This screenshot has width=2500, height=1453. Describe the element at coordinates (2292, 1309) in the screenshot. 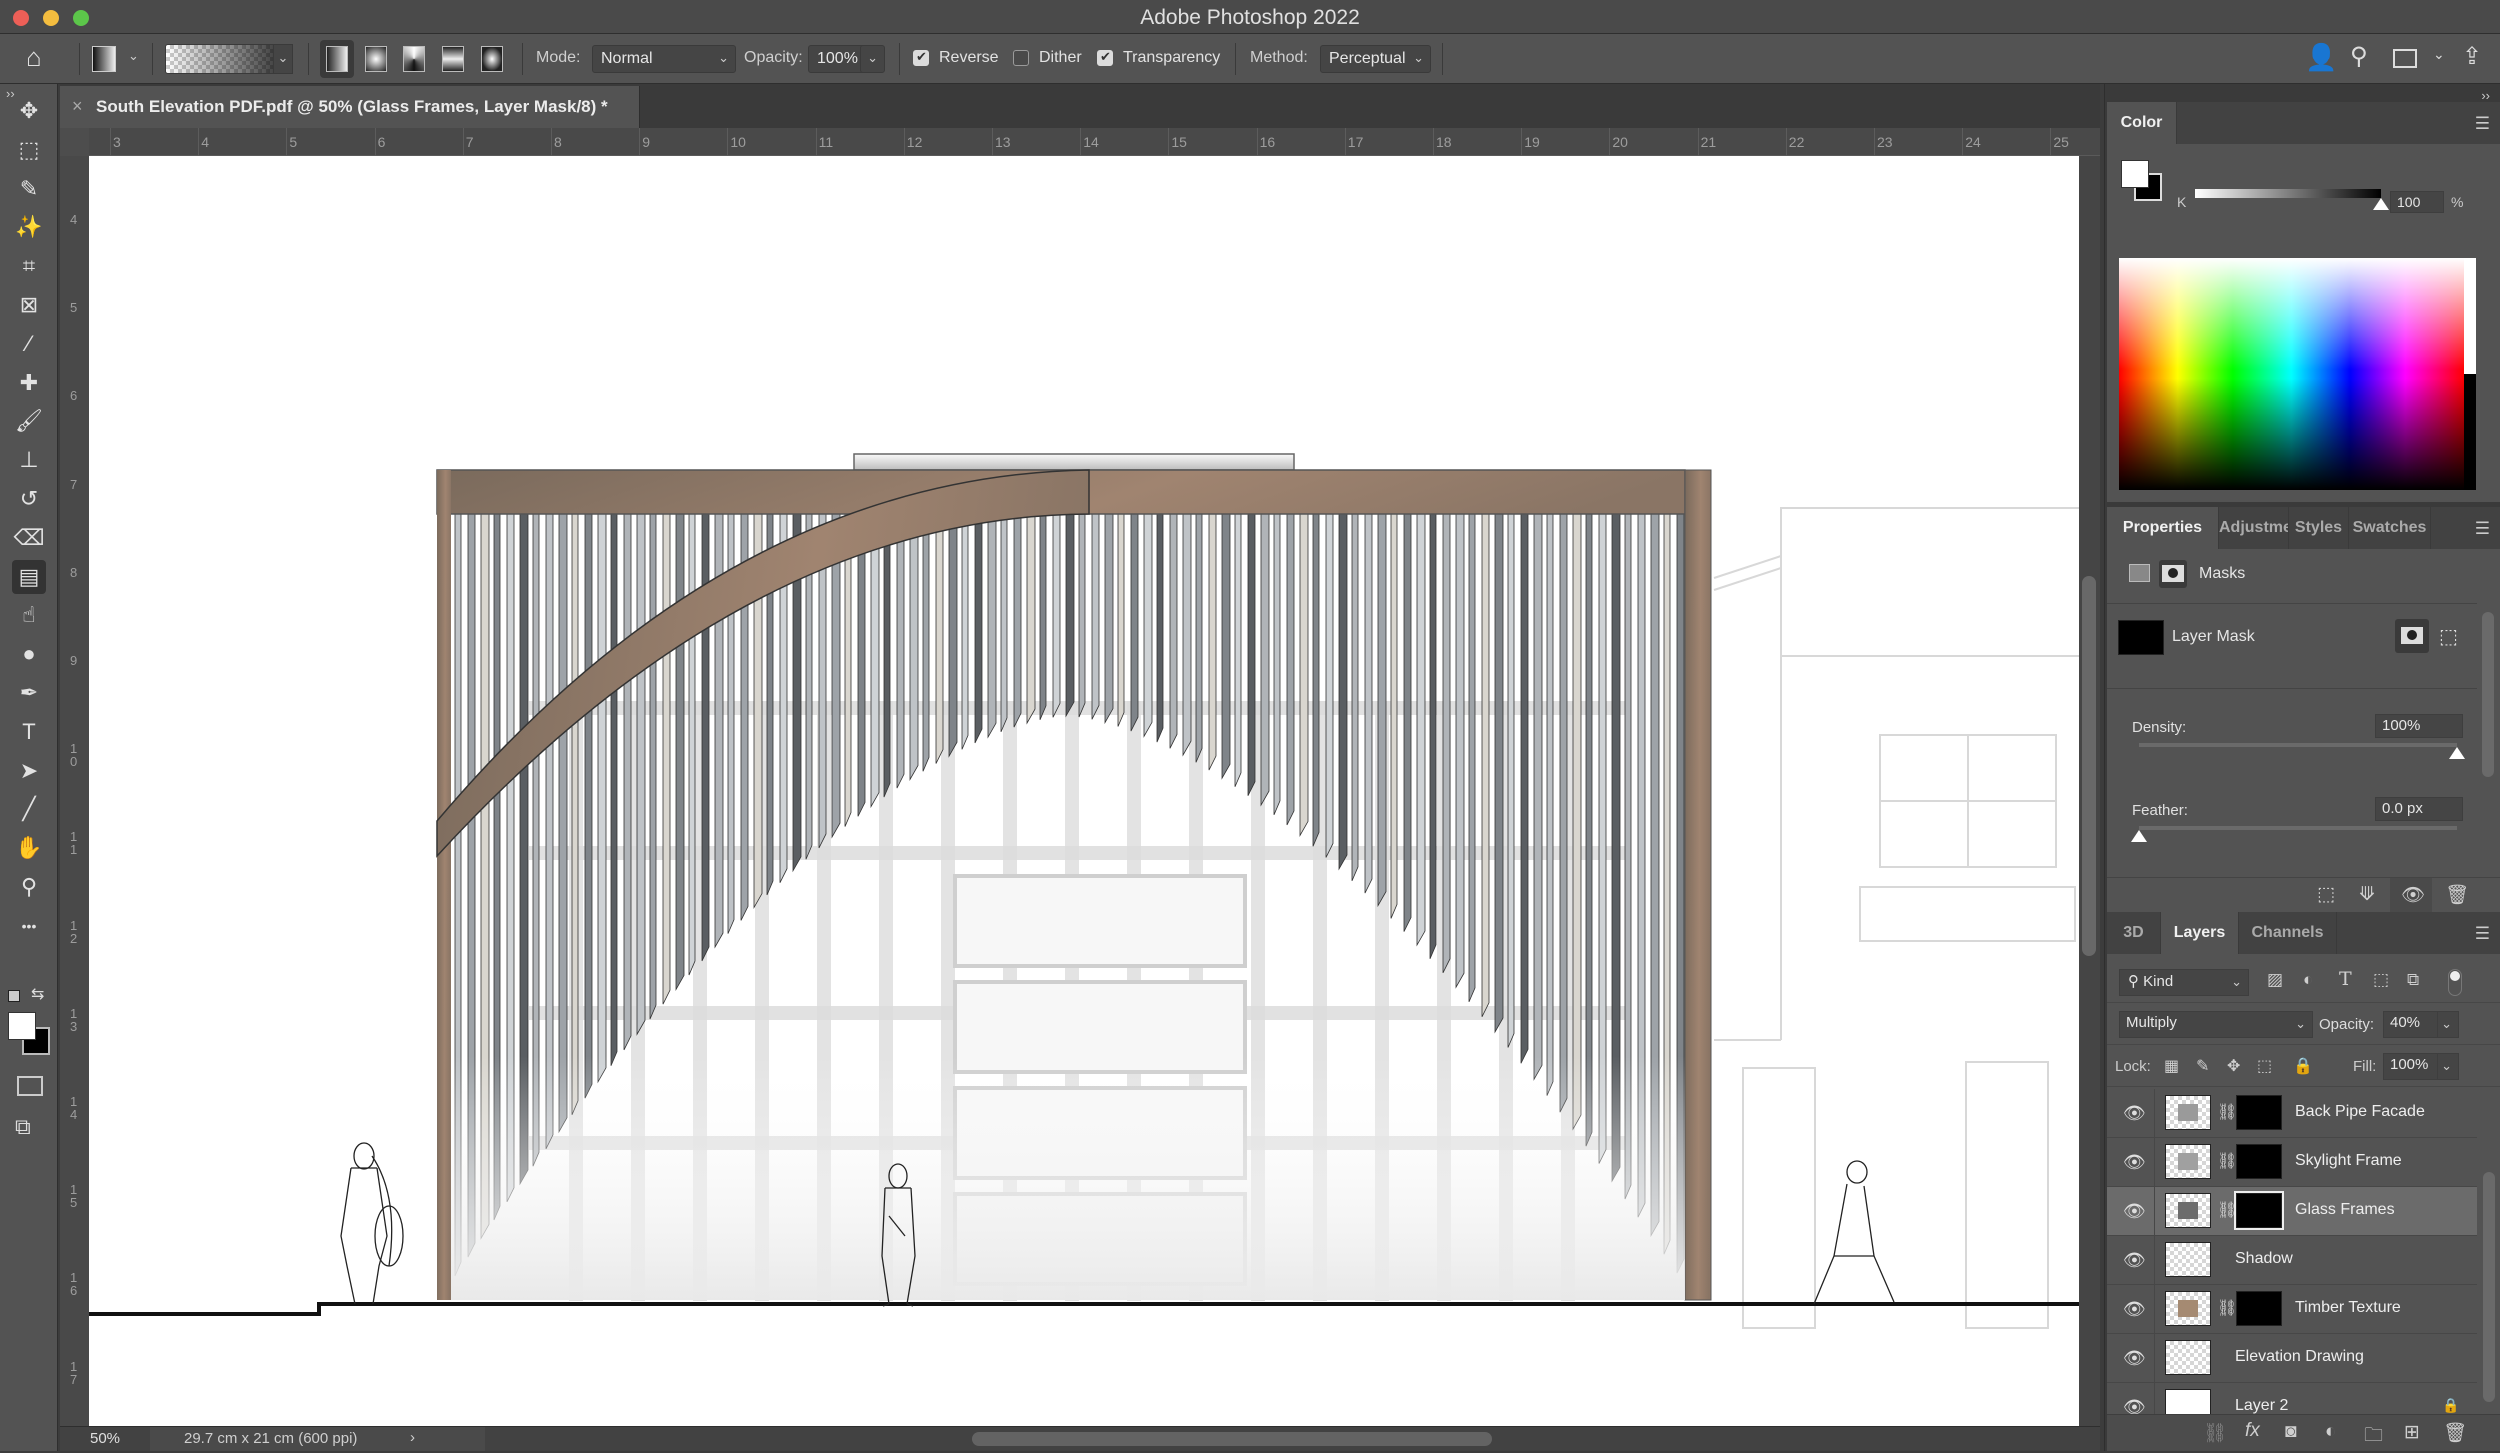

I see `layer-row: 👁 ⛓ Timber Texture` at that location.